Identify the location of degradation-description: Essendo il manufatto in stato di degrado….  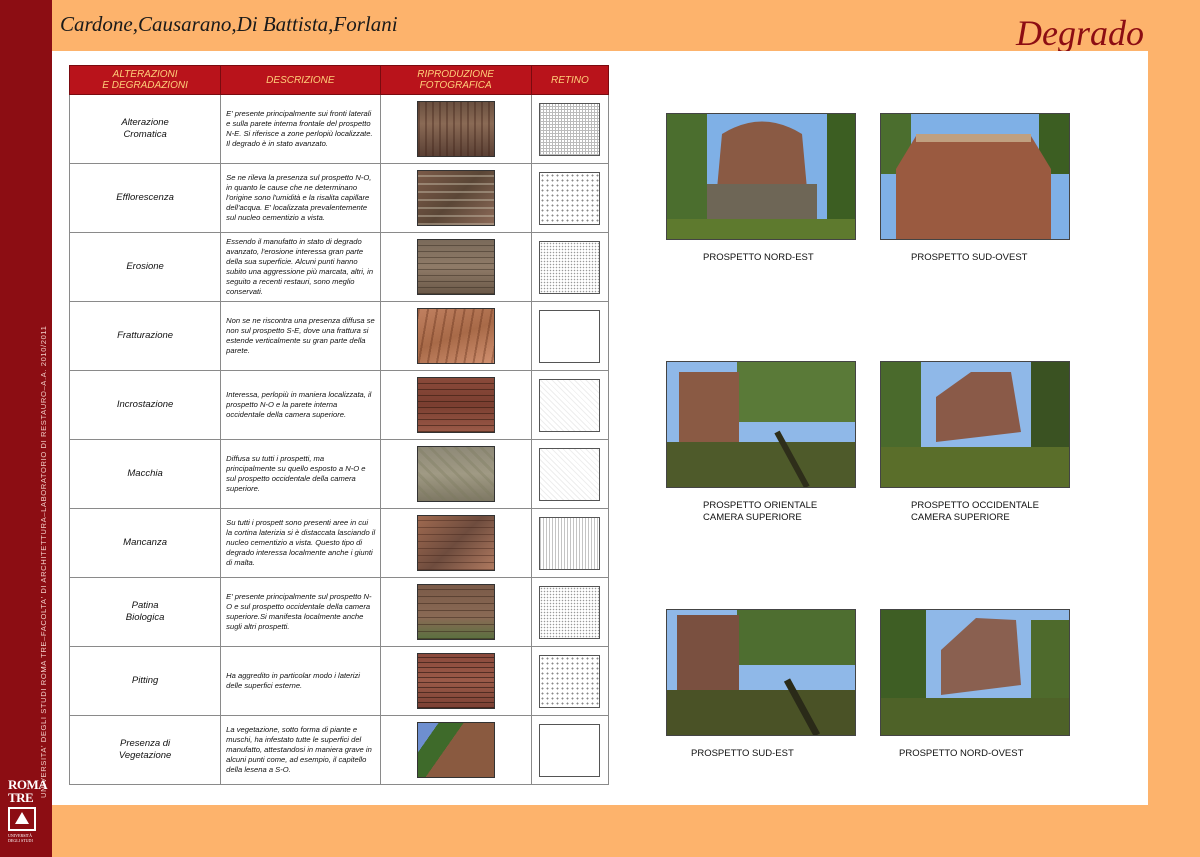
(300, 267).